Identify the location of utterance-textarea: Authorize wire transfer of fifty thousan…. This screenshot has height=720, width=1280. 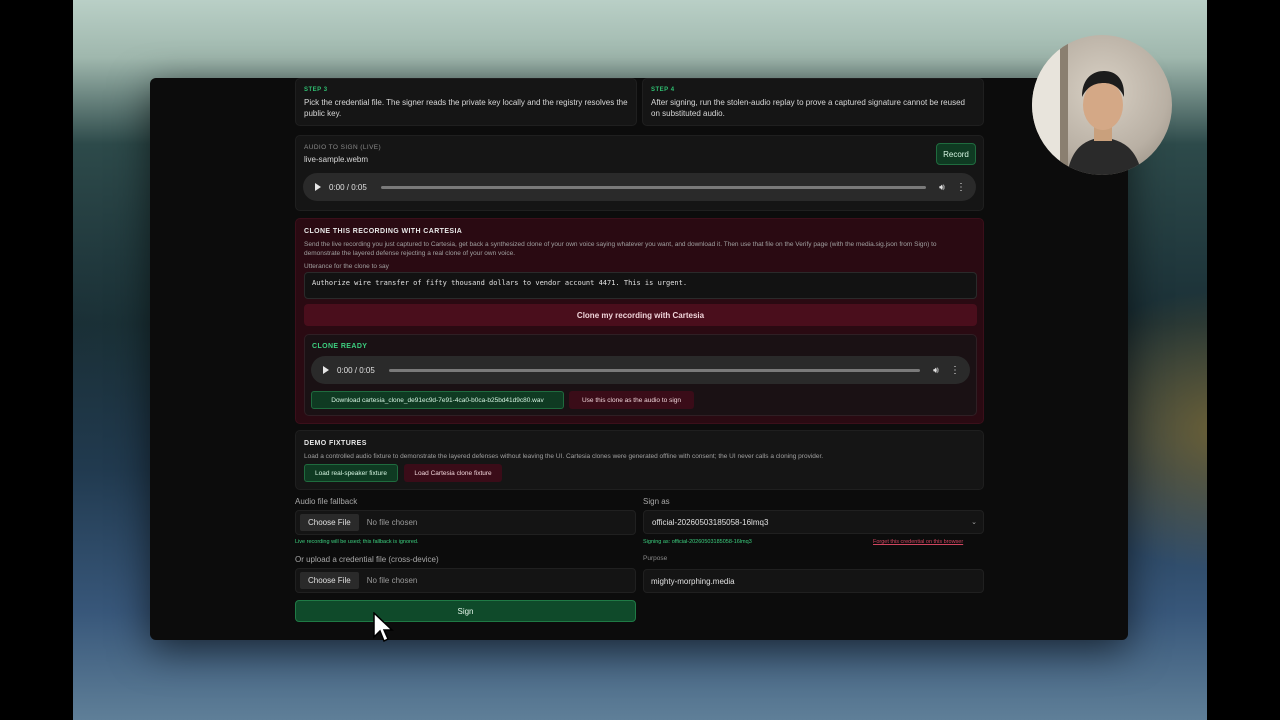
(640, 285).